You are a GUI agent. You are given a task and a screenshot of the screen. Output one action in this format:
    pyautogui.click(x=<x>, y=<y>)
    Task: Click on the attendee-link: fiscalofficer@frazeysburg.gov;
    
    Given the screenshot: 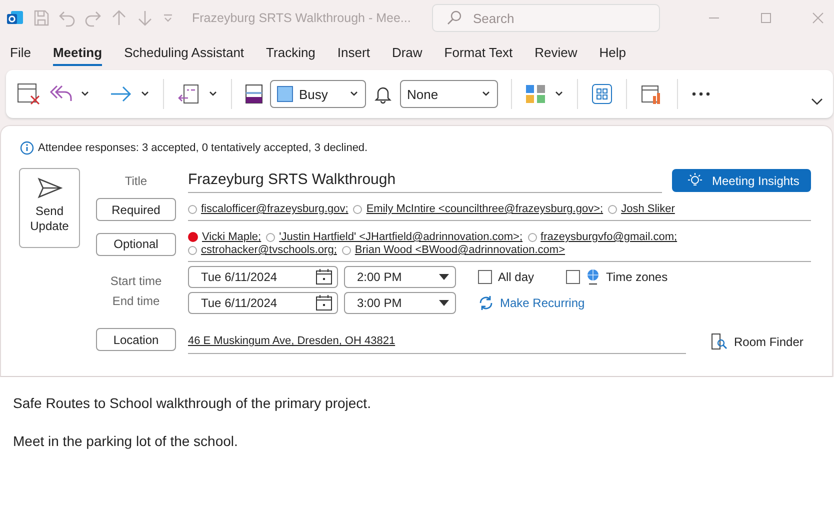 What is the action you would take?
    pyautogui.click(x=274, y=209)
    